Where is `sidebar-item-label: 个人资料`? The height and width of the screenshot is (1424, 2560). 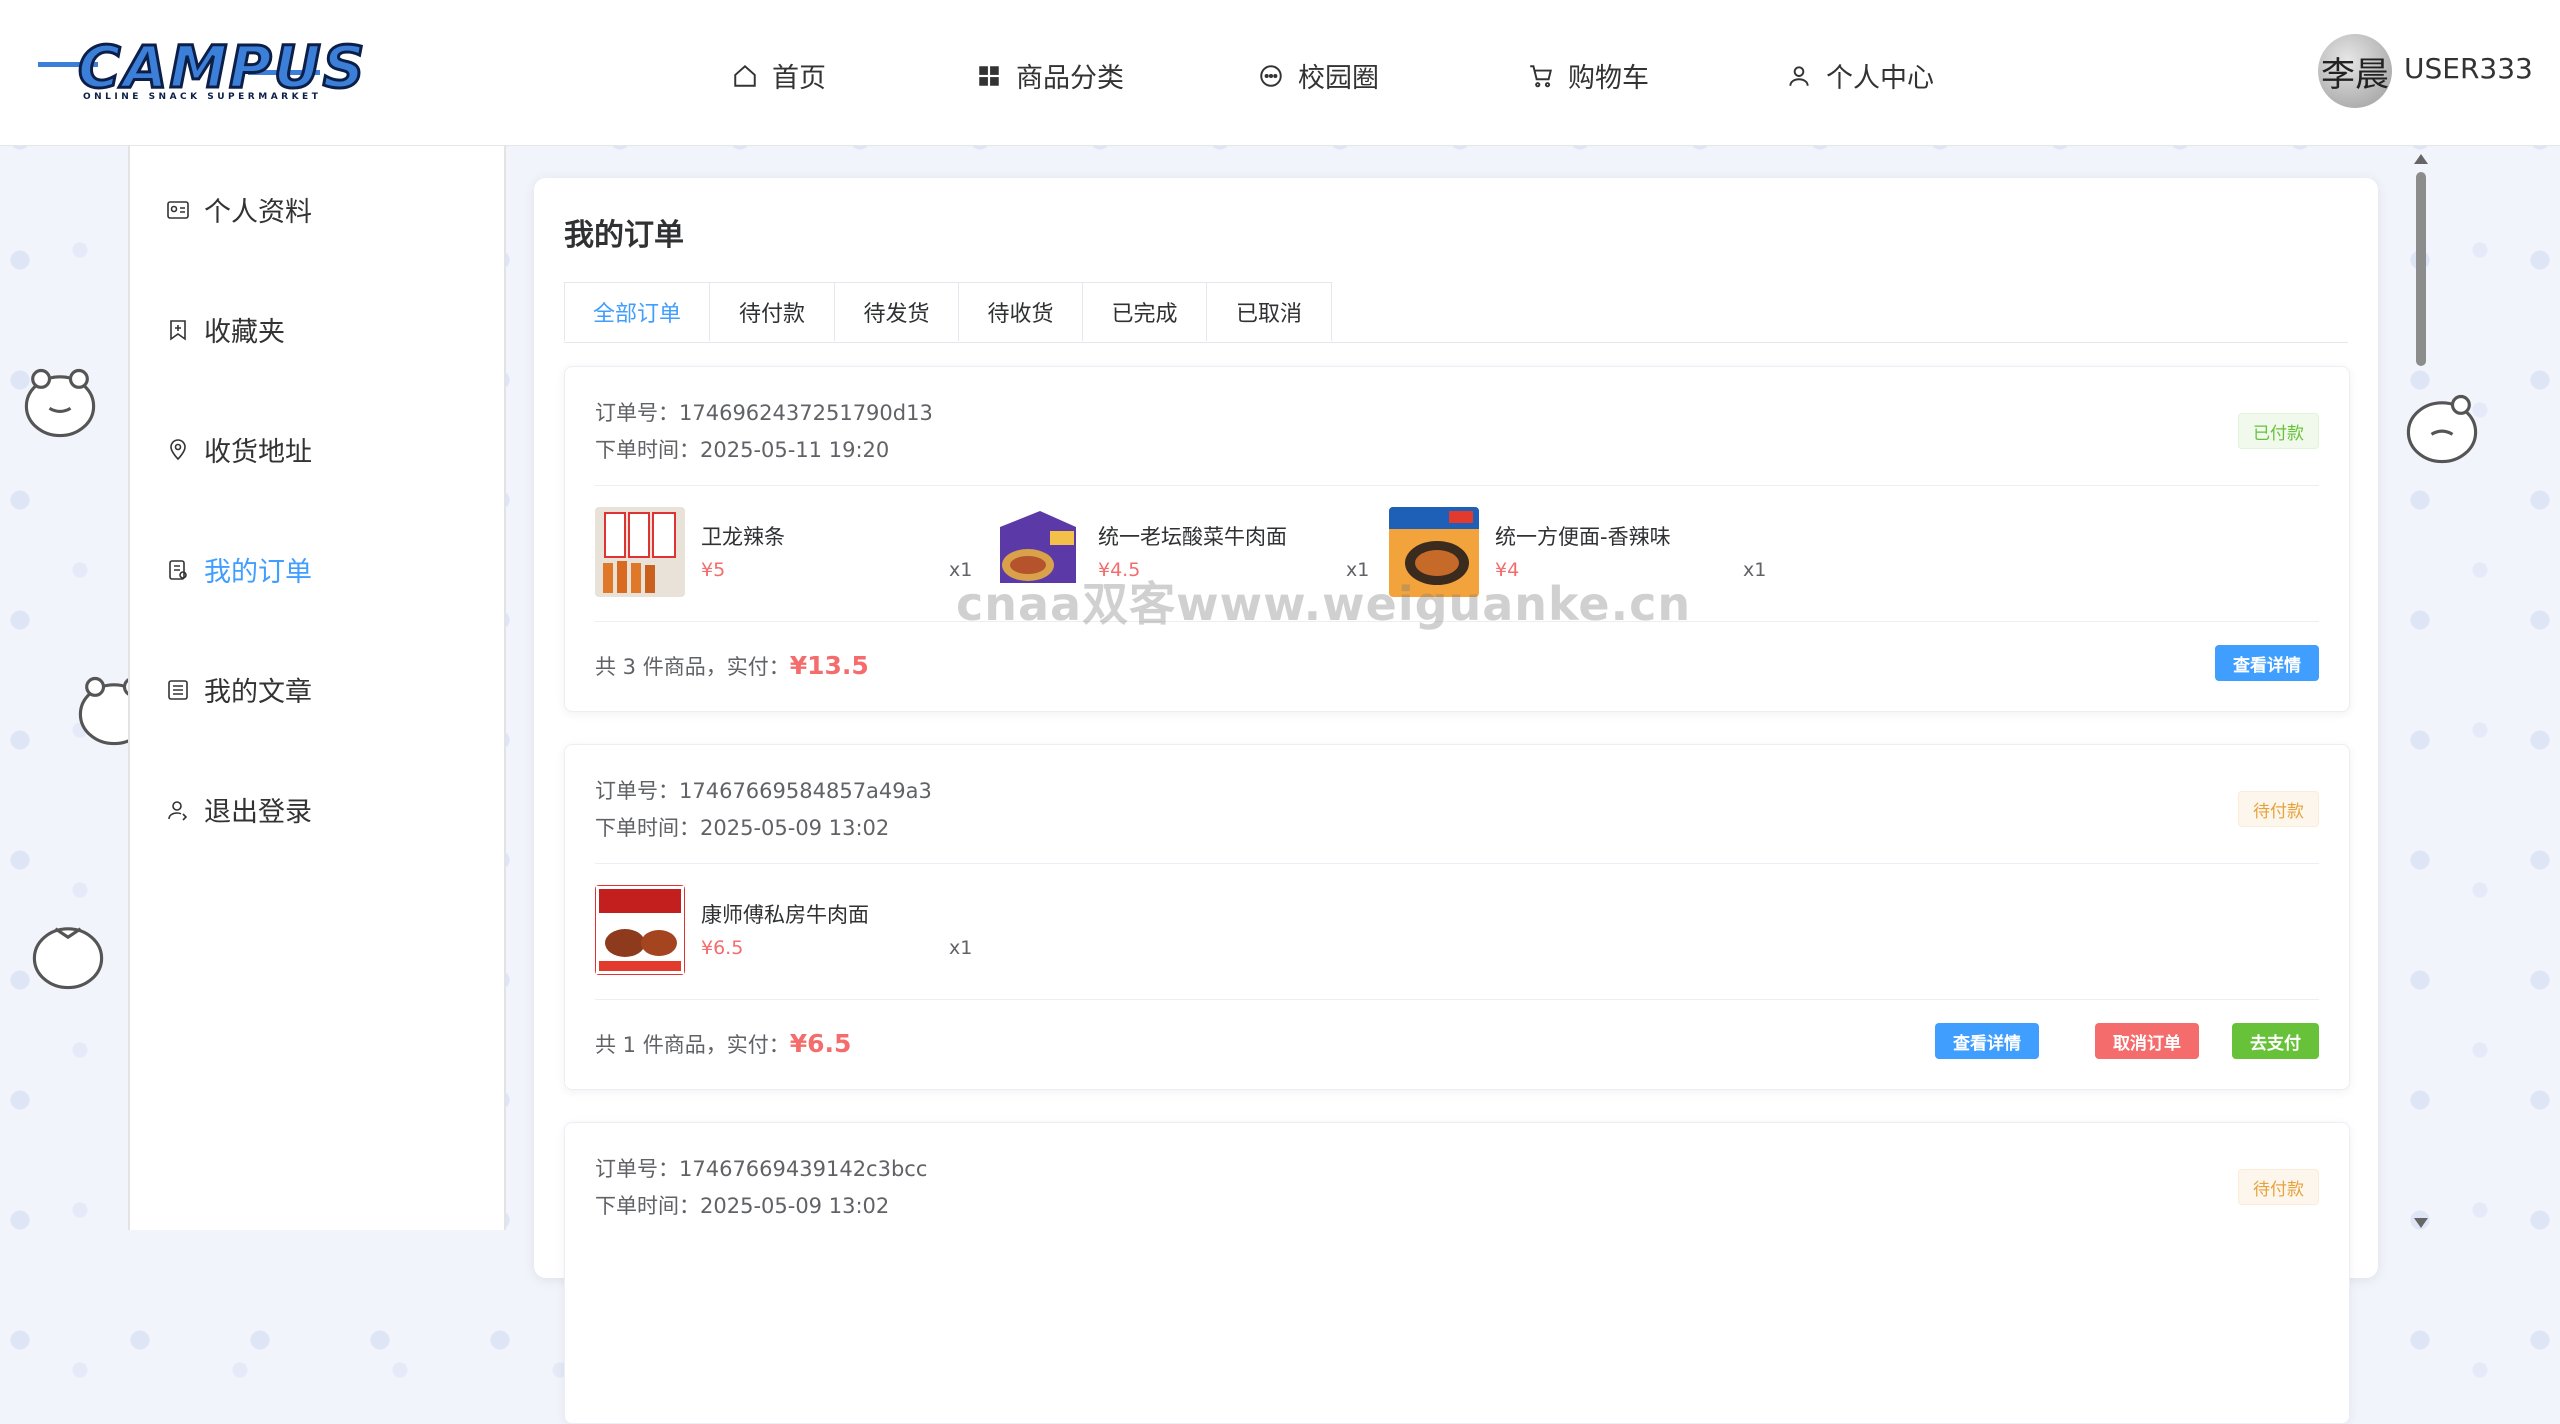 sidebar-item-label: 个人资料 is located at coordinates (258, 212).